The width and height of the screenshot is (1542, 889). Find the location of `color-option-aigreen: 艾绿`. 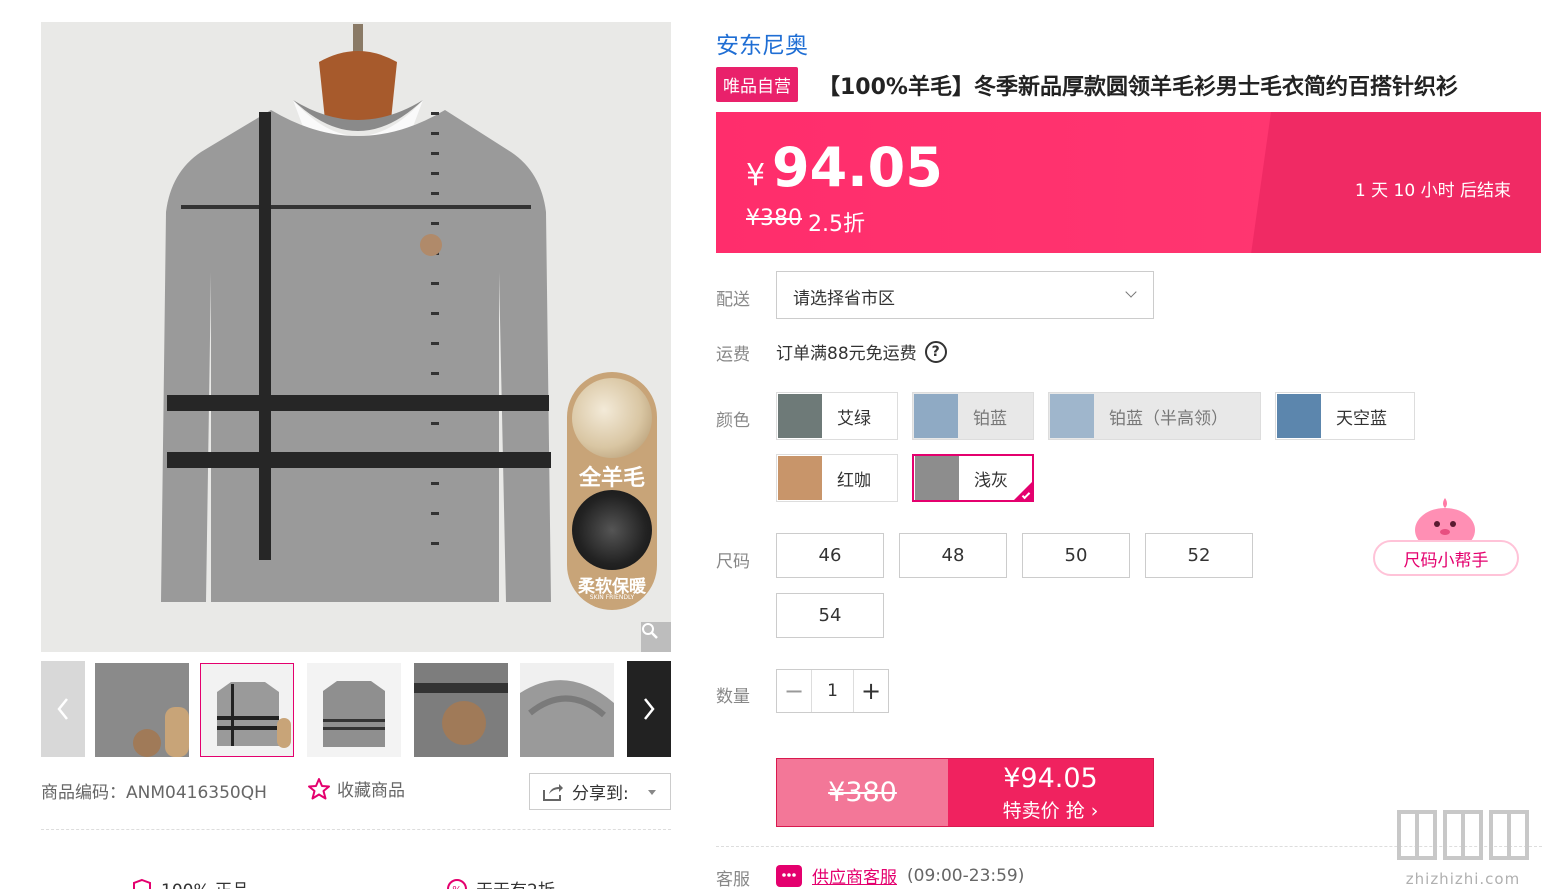

color-option-aigreen: 艾绿 is located at coordinates (837, 416).